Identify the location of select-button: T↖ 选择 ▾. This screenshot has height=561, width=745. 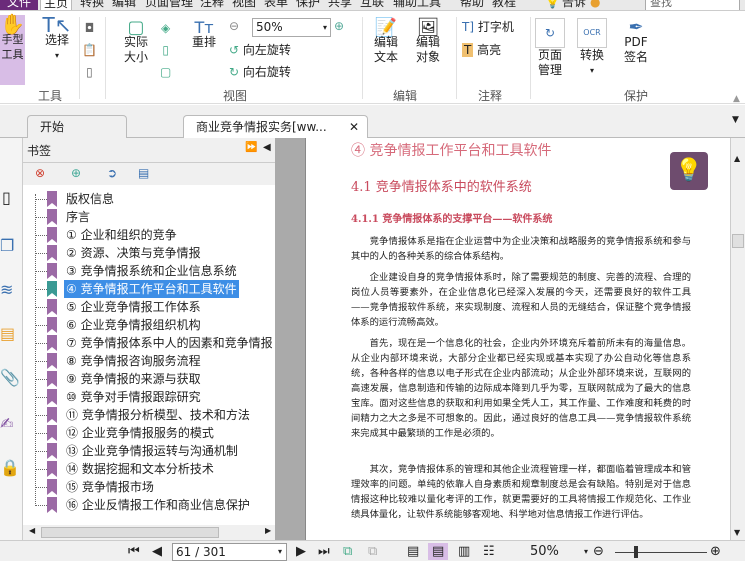
(57, 39).